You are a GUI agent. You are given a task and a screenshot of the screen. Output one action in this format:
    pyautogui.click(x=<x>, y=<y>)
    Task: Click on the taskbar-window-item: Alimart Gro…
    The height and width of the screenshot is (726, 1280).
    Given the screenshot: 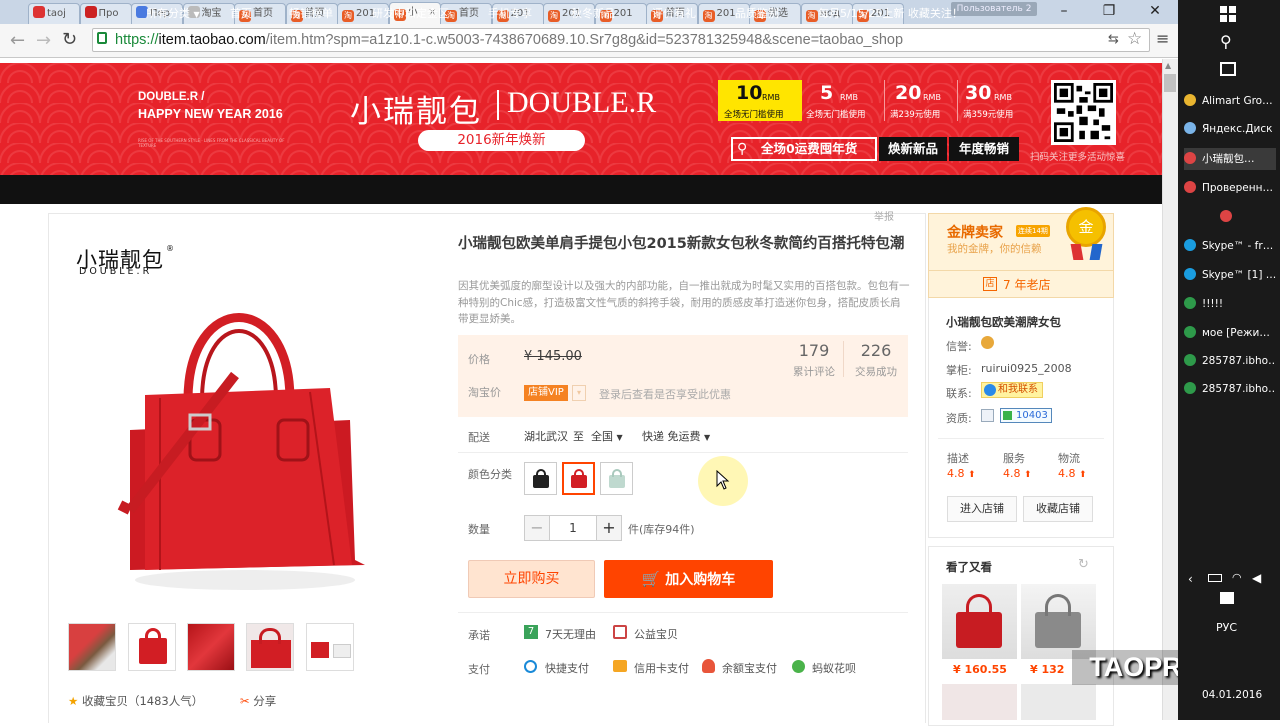 What is the action you would take?
    pyautogui.click(x=1230, y=101)
    